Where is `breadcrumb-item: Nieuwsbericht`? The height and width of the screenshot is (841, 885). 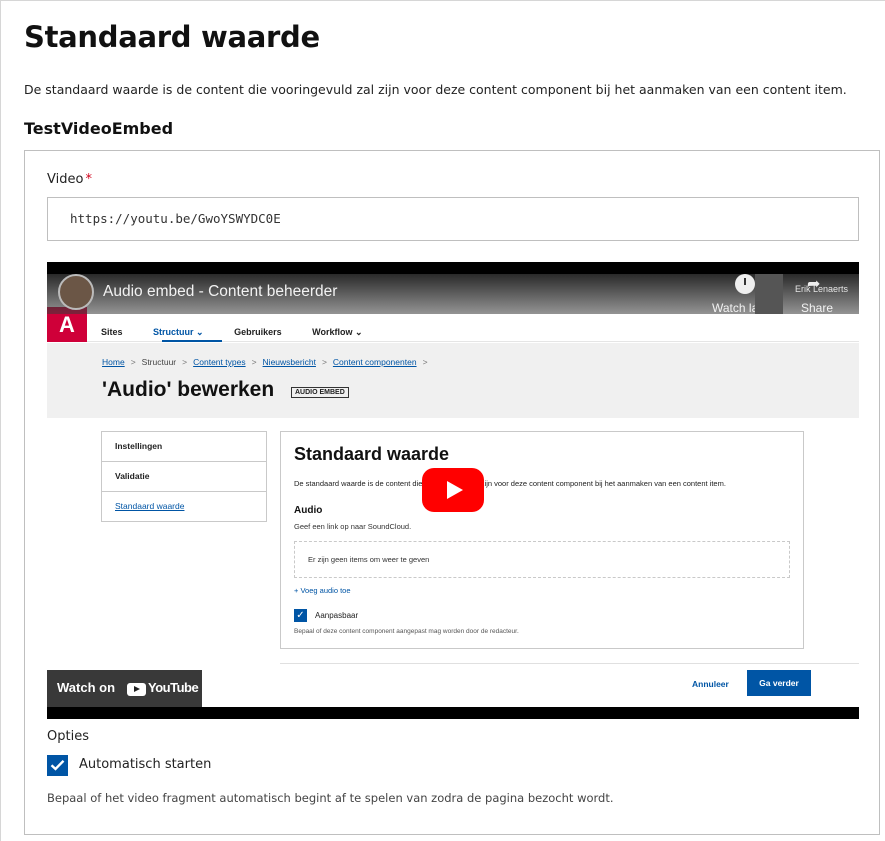 breadcrumb-item: Nieuwsbericht is located at coordinates (289, 362).